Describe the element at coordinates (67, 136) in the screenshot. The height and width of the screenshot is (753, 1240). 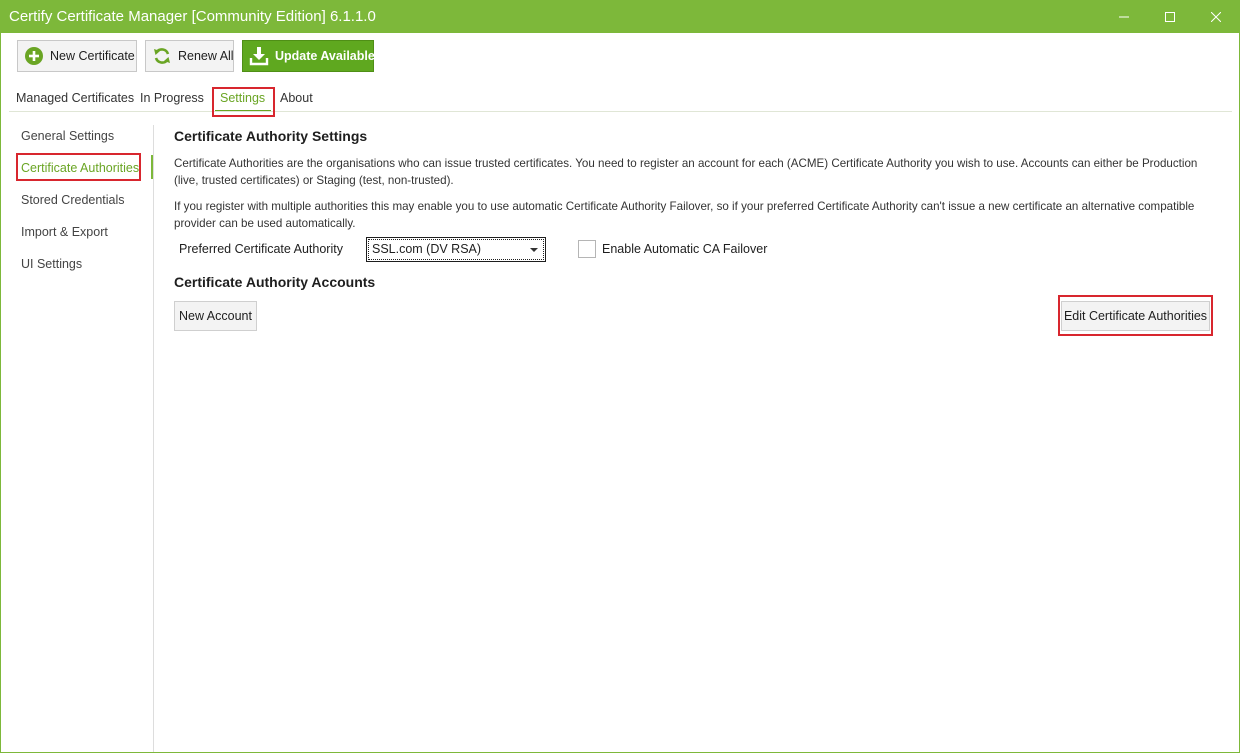
I see `sidebar-item-general-settings: General Settings` at that location.